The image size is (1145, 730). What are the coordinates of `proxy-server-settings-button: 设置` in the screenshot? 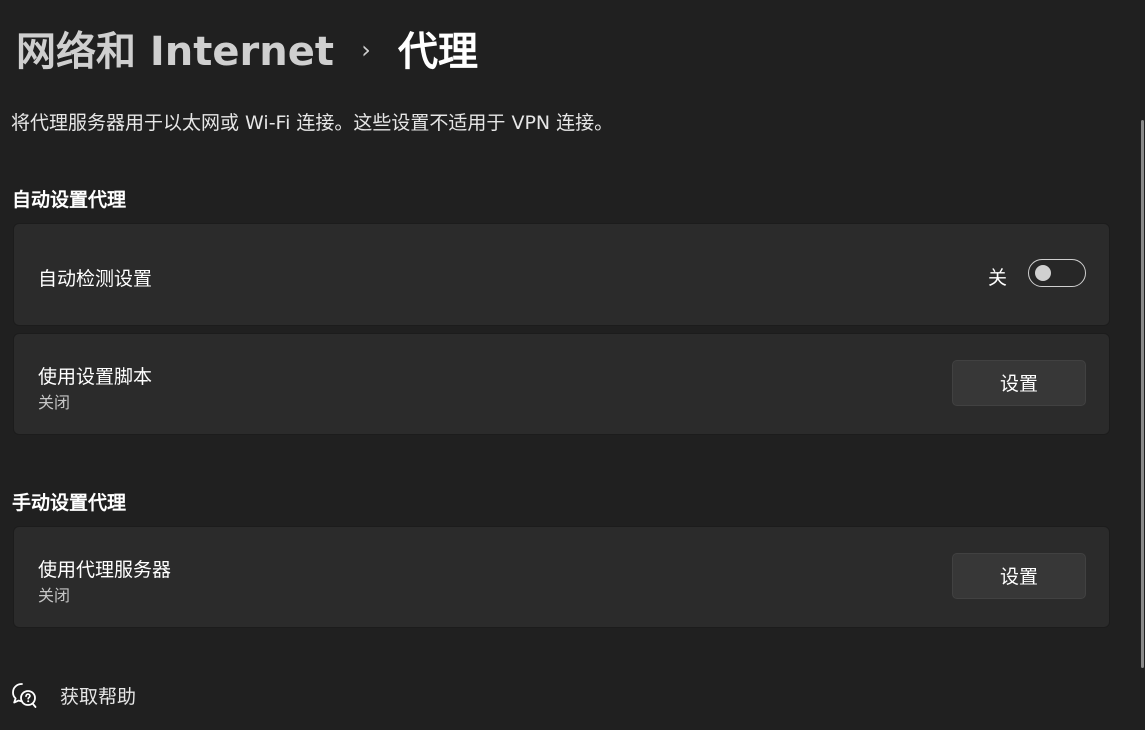 It's located at (1019, 576).